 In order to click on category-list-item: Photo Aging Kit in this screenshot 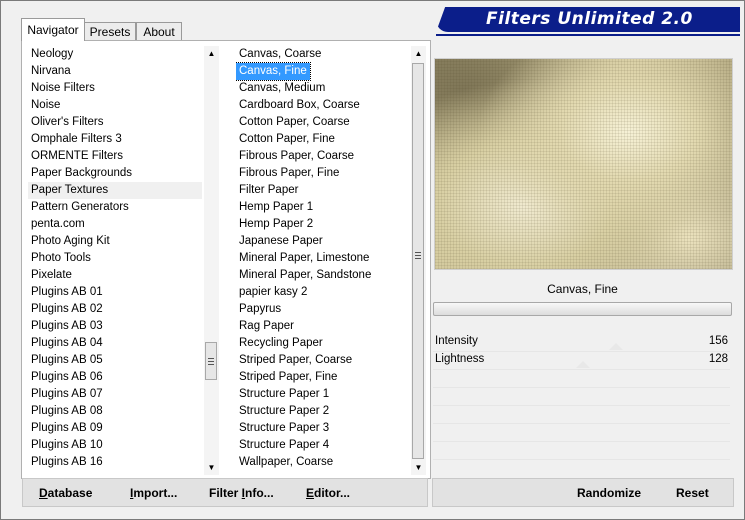, I will do `click(115, 241)`.